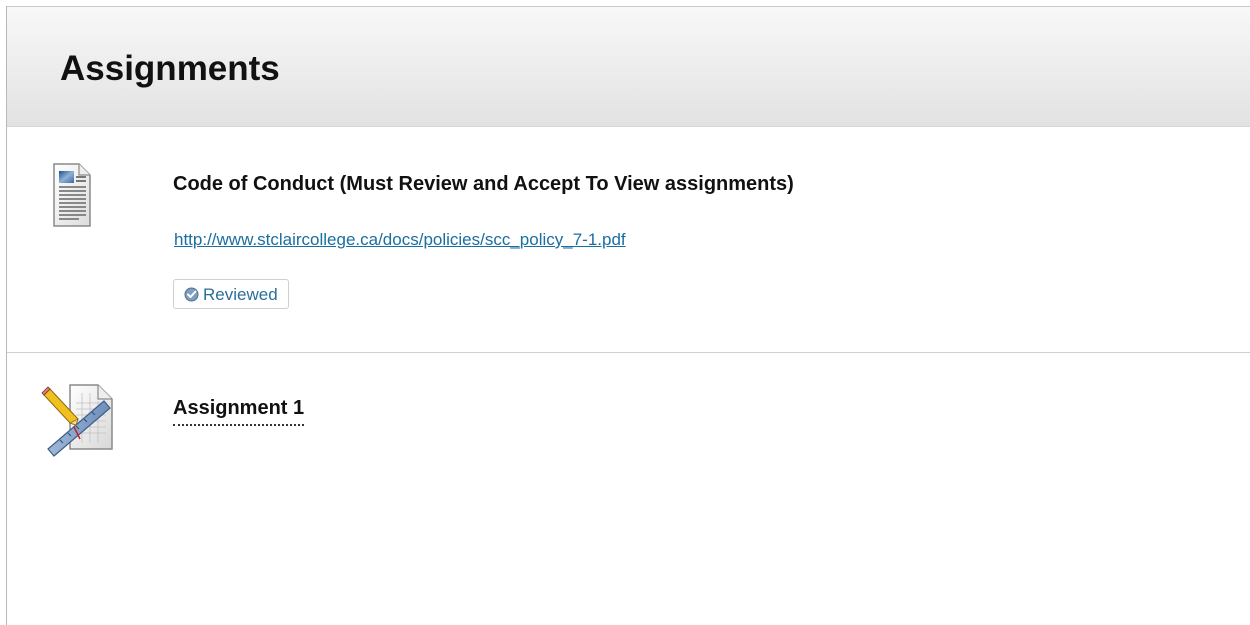  I want to click on page-title: Assignments, so click(170, 68).